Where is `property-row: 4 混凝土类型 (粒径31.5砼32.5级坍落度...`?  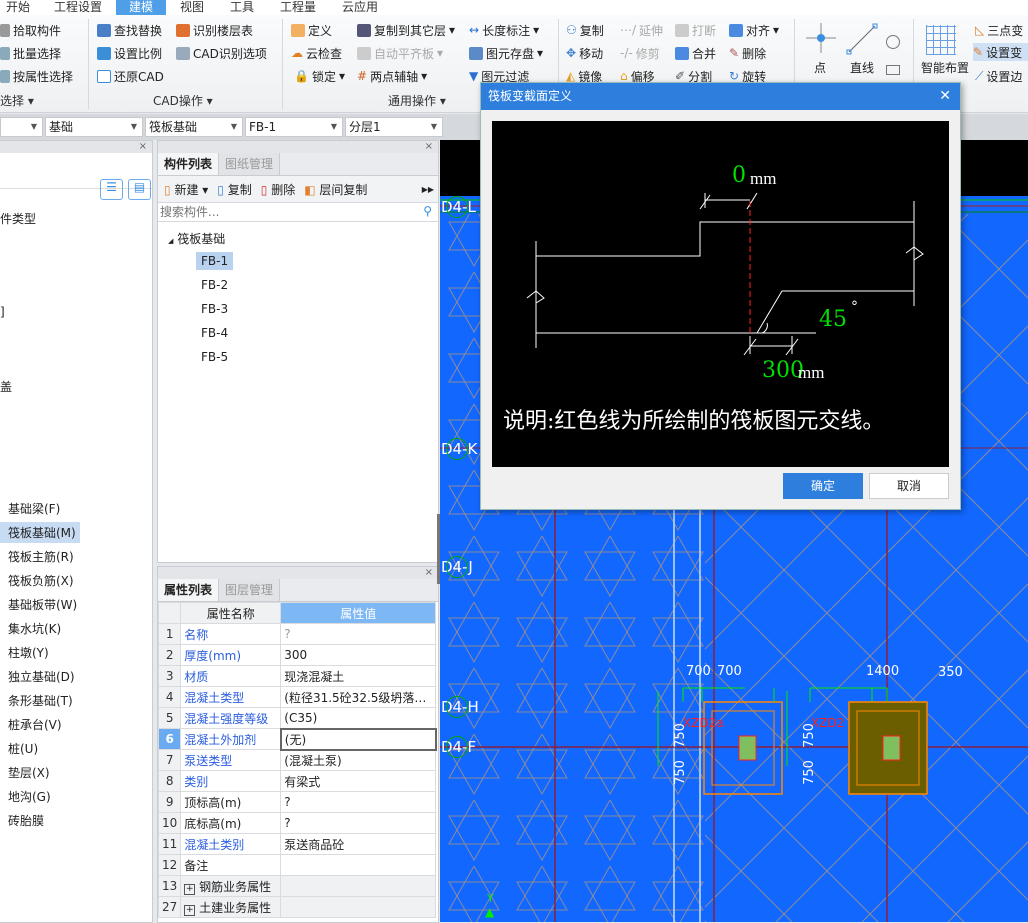 property-row: 4 混凝土类型 (粒径31.5砼32.5级坍落度... is located at coordinates (297, 697).